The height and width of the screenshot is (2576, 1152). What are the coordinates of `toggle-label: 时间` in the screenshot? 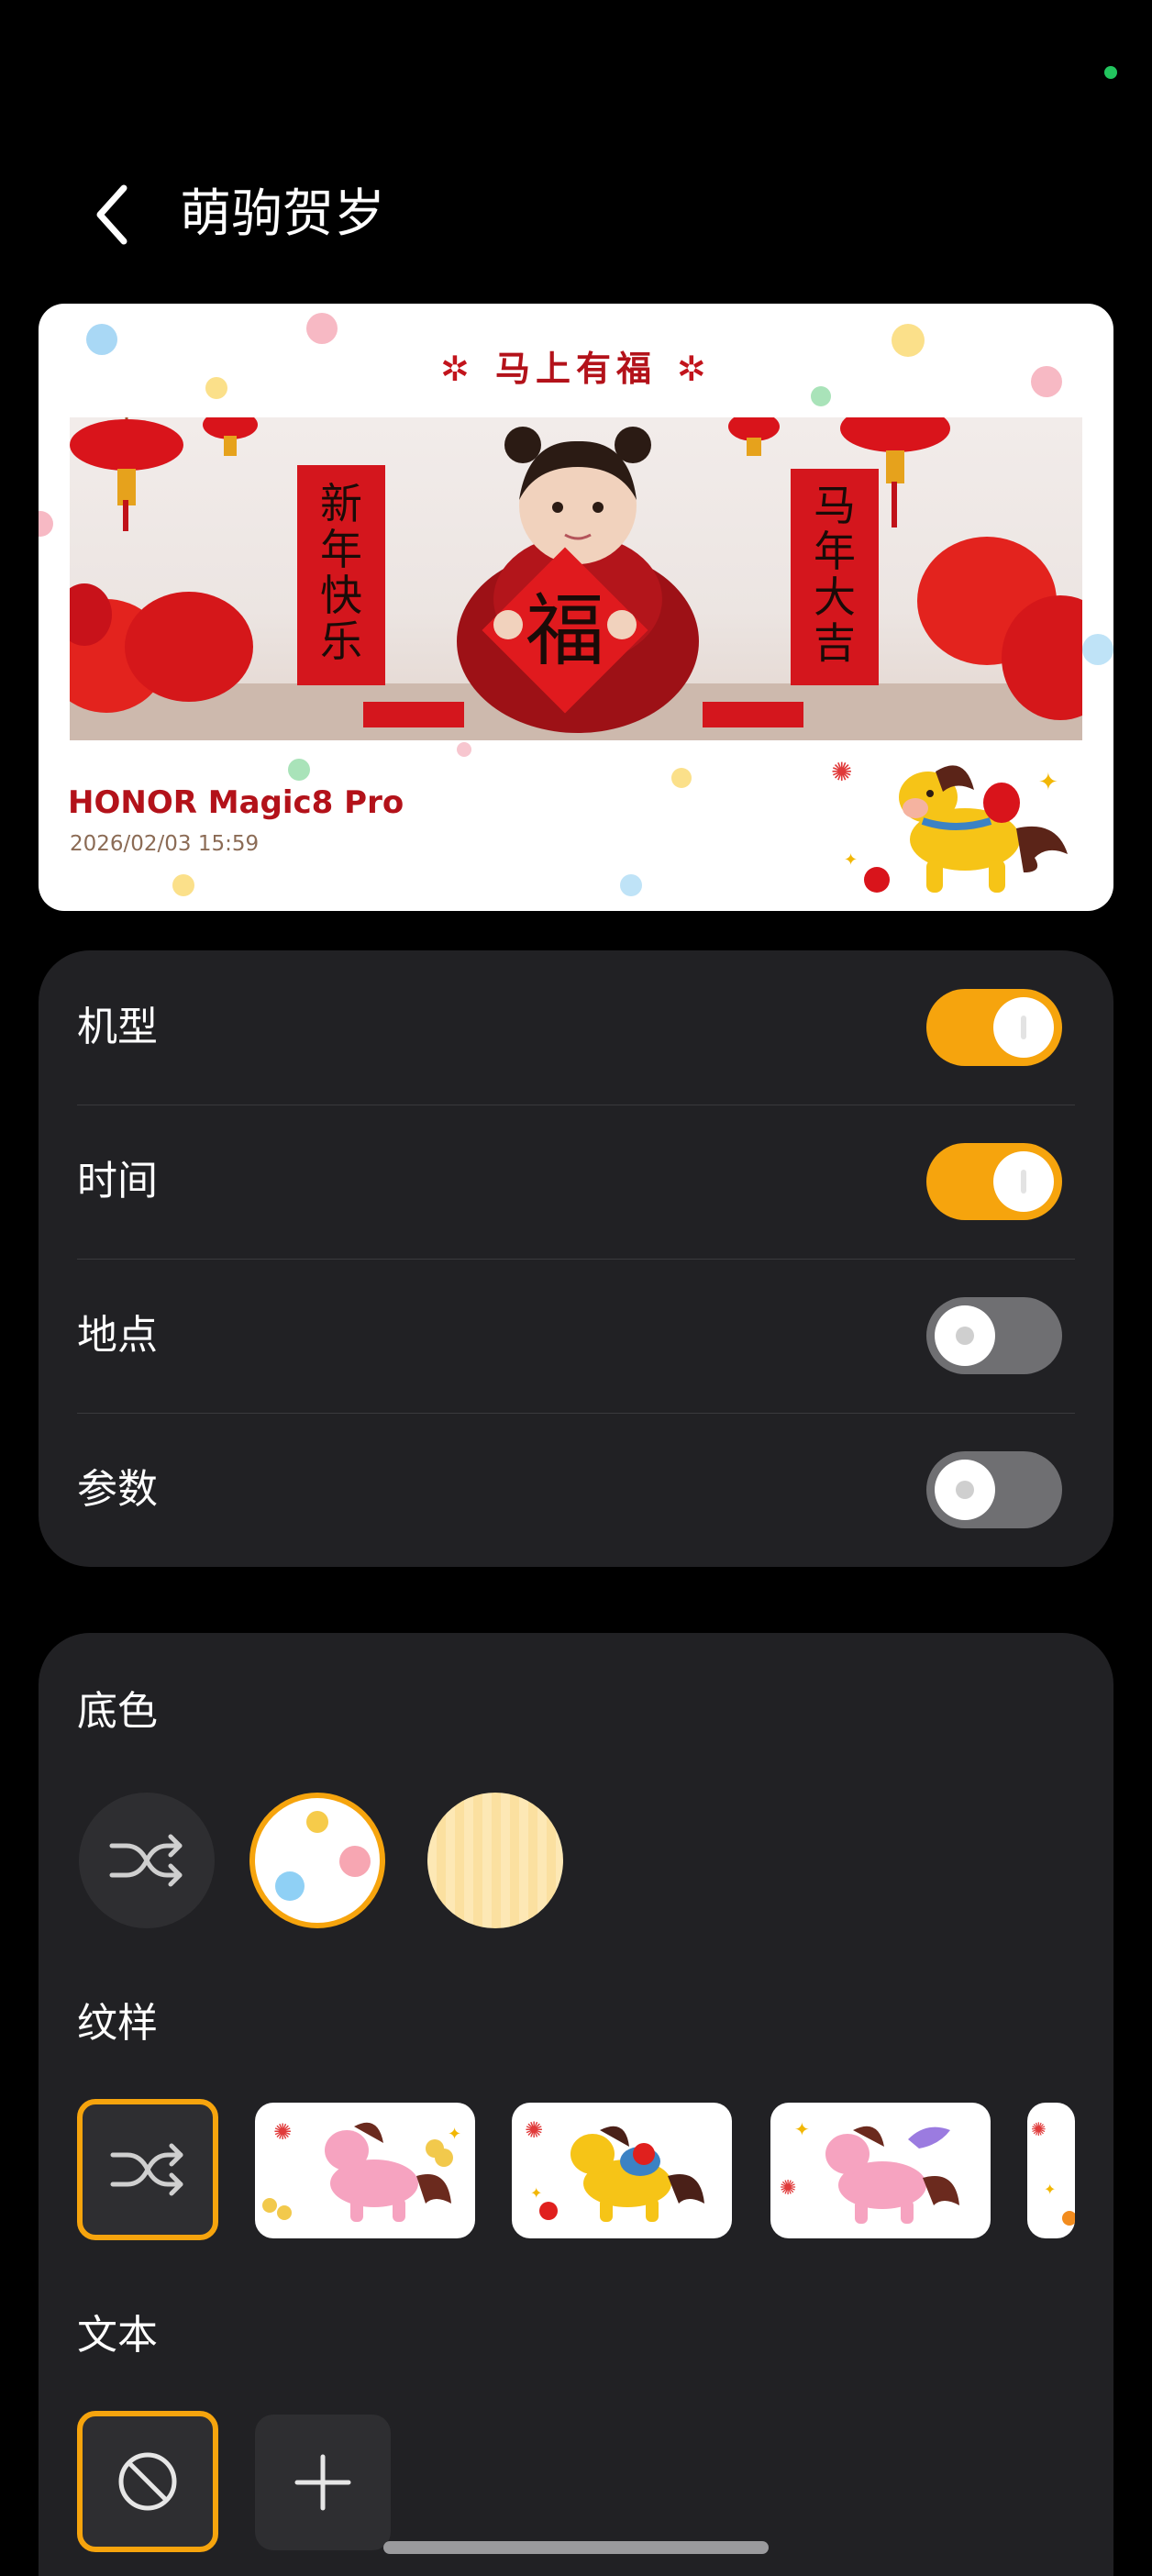 It's located at (117, 1181).